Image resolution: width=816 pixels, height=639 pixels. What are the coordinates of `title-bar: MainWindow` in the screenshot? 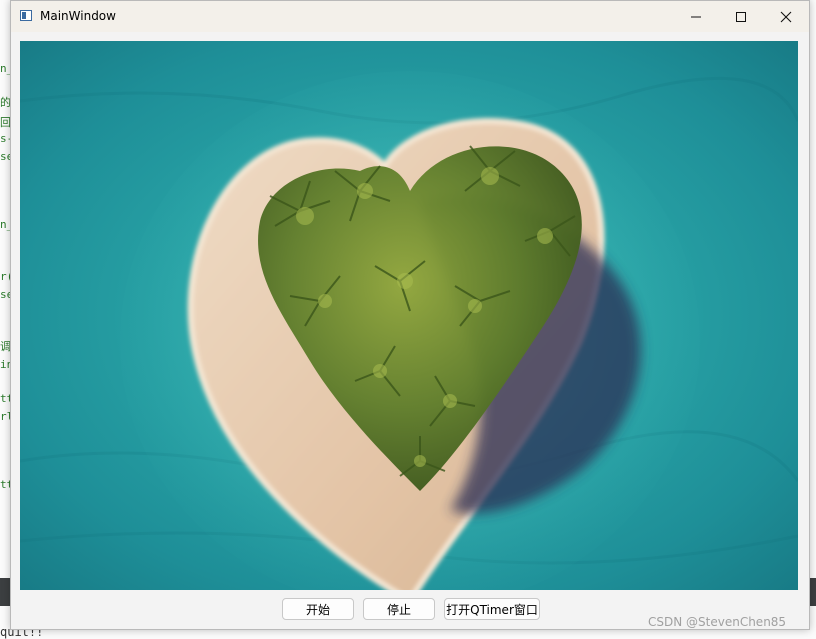 It's located at (410, 16).